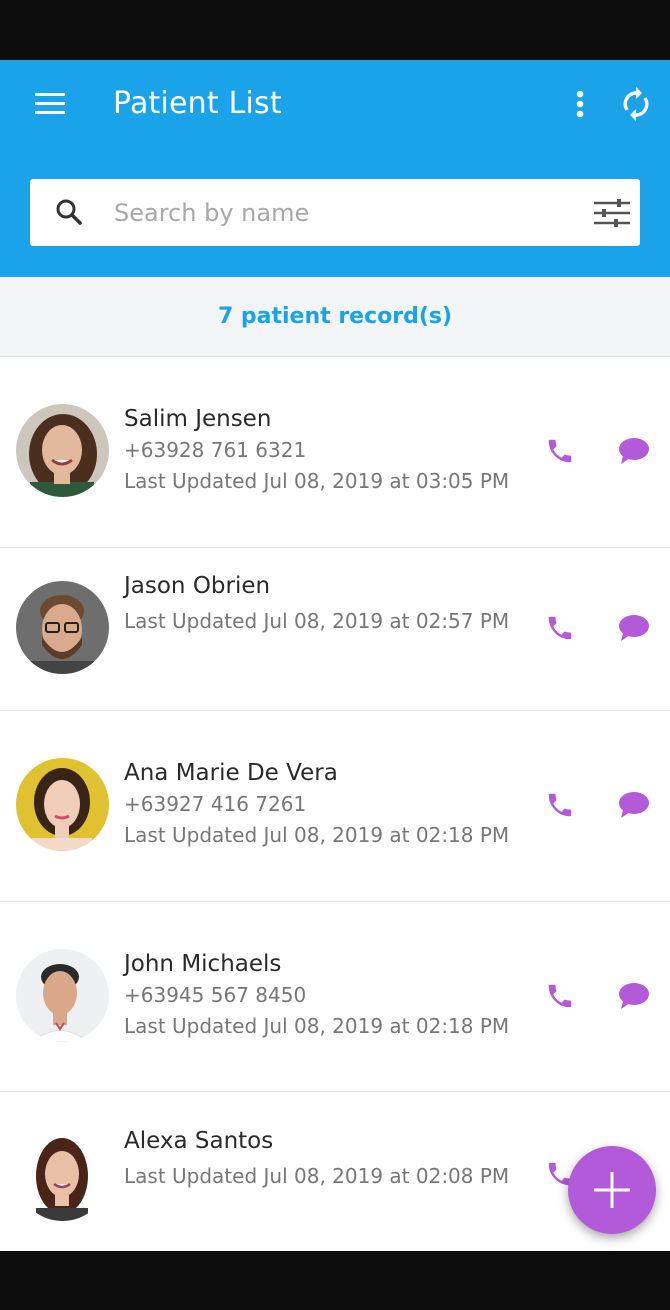 The width and height of the screenshot is (670, 1310). What do you see at coordinates (197, 586) in the screenshot?
I see `patient-name: Jason Obrien` at bounding box center [197, 586].